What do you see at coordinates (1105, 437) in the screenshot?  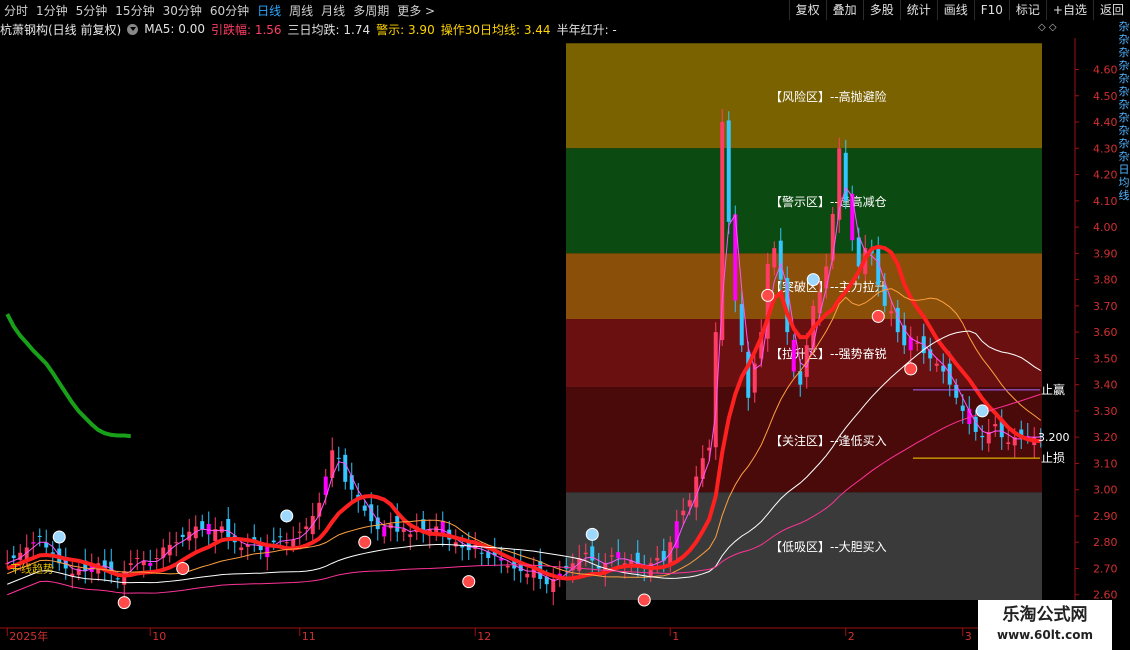 I see `price-tick-label: 3.20` at bounding box center [1105, 437].